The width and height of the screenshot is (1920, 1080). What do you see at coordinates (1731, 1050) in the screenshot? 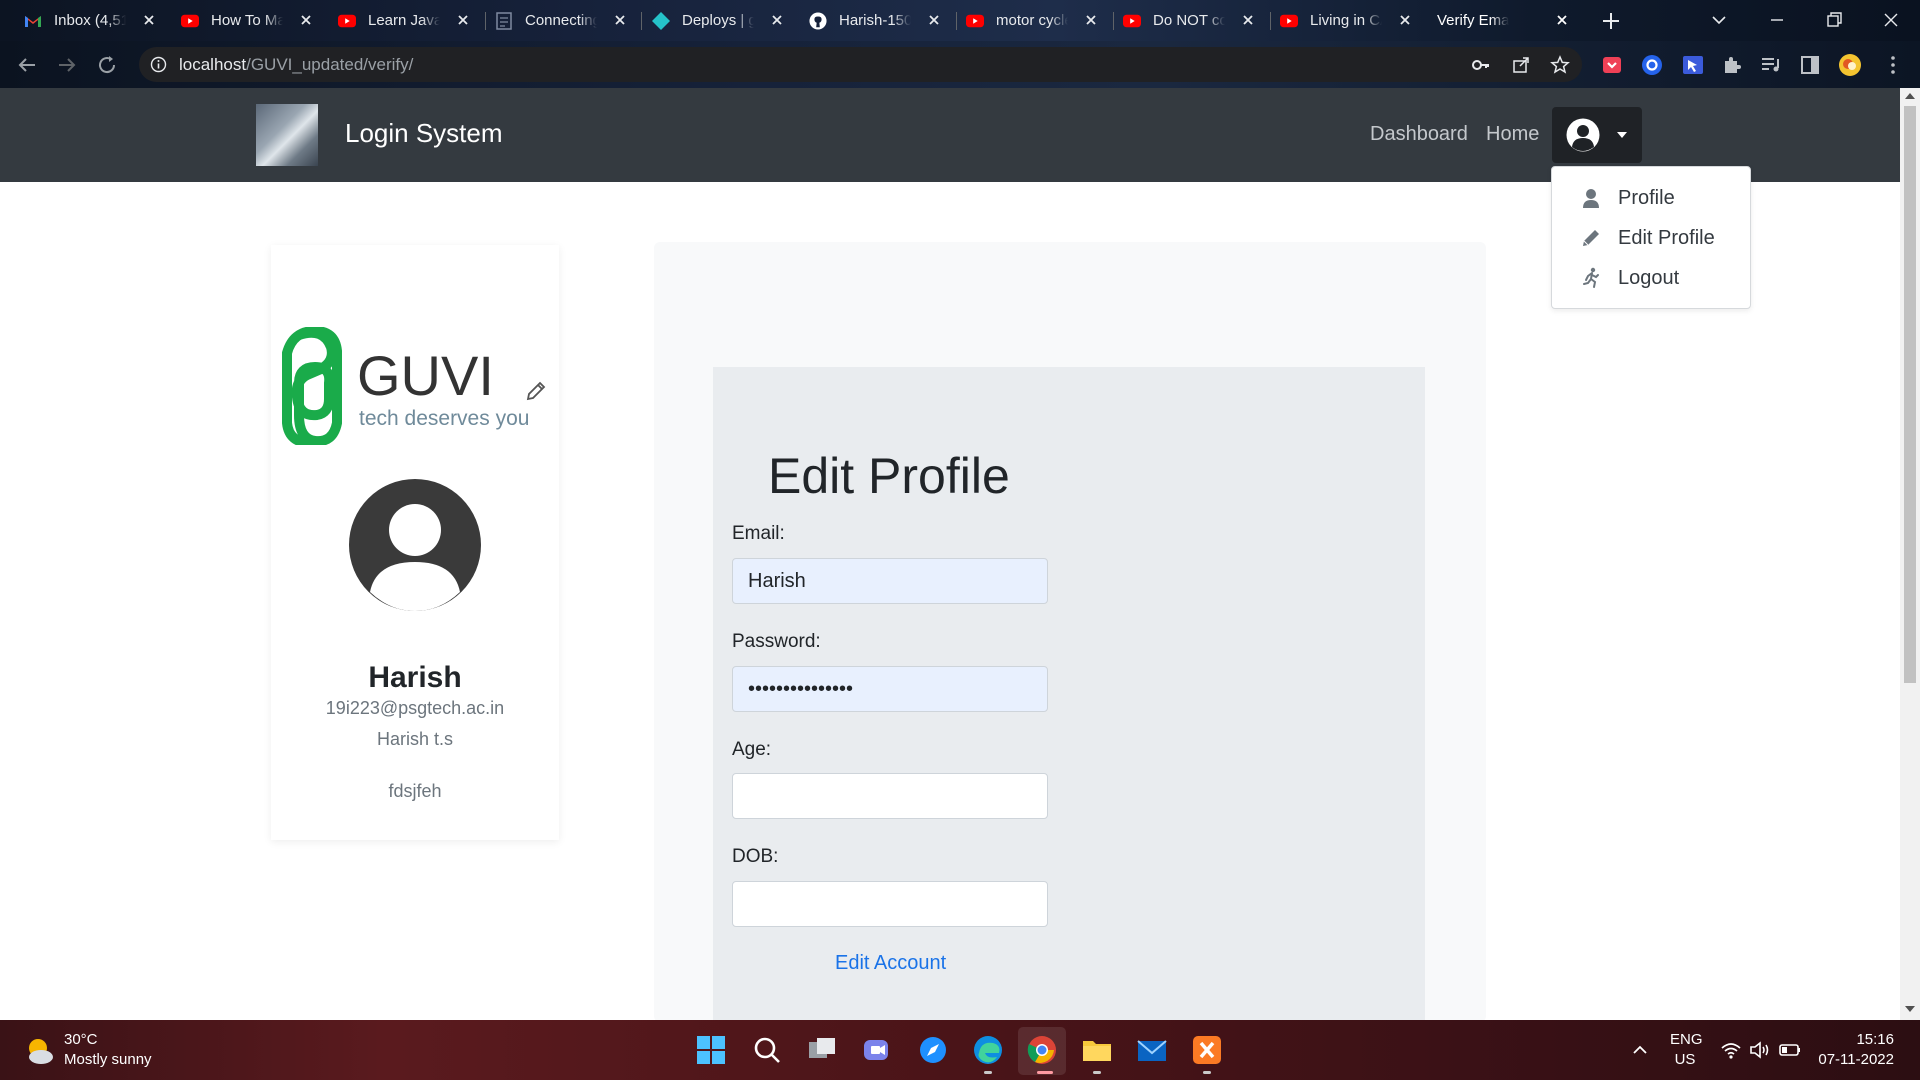
I see `wifi-icon` at bounding box center [1731, 1050].